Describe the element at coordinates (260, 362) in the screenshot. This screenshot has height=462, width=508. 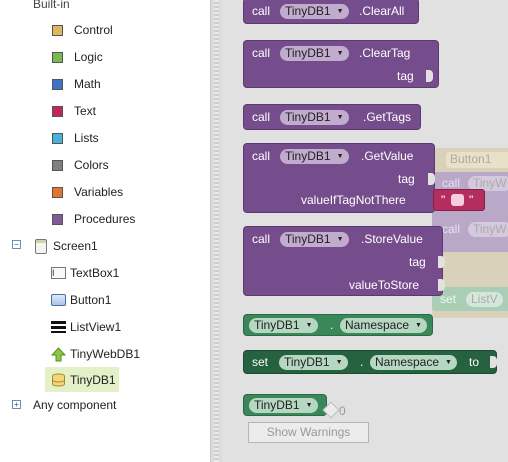
I see `set-label: set` at that location.